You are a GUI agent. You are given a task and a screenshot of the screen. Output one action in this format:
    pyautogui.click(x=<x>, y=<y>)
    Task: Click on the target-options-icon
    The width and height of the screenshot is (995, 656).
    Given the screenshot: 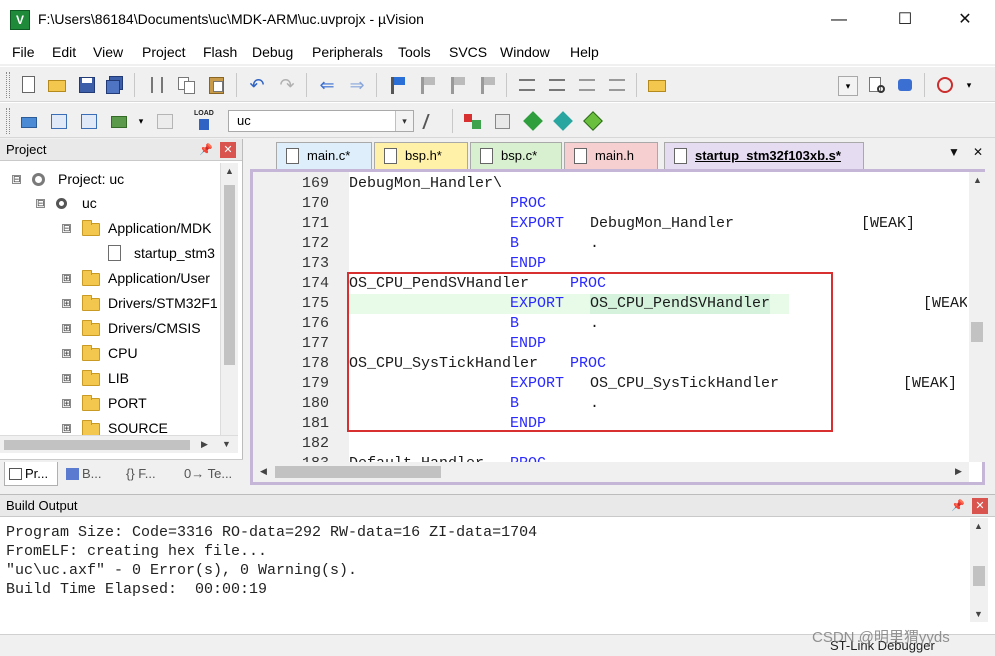 What is the action you would take?
    pyautogui.click(x=433, y=121)
    